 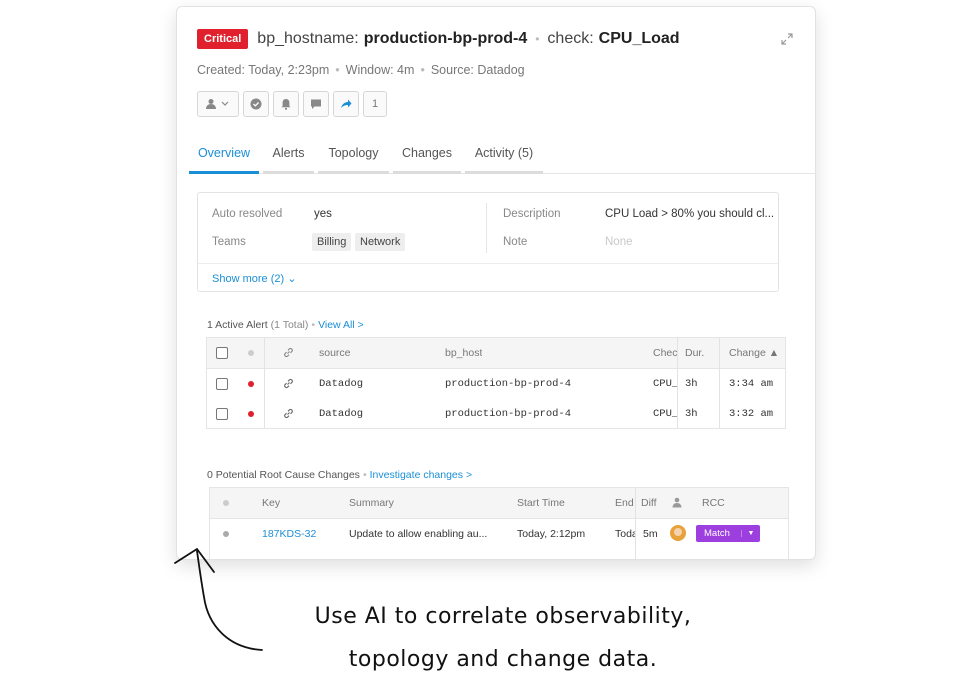 I want to click on caption-line-1: Use AI to correlate observability,, so click(x=503, y=616).